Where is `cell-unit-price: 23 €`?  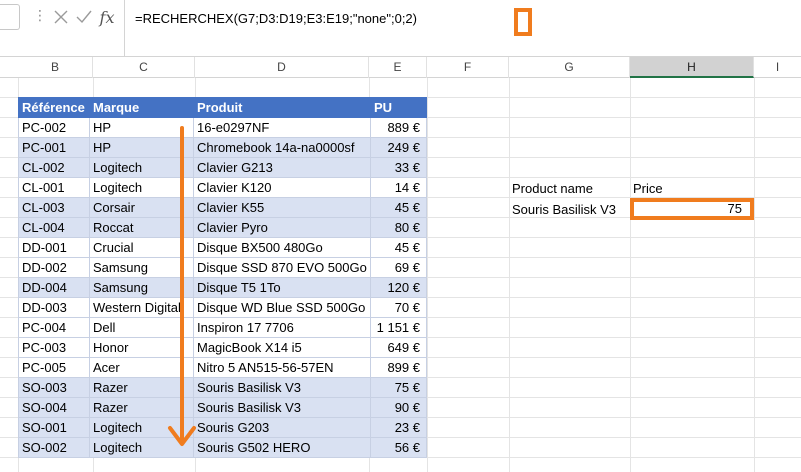
cell-unit-price: 23 € is located at coordinates (398, 427).